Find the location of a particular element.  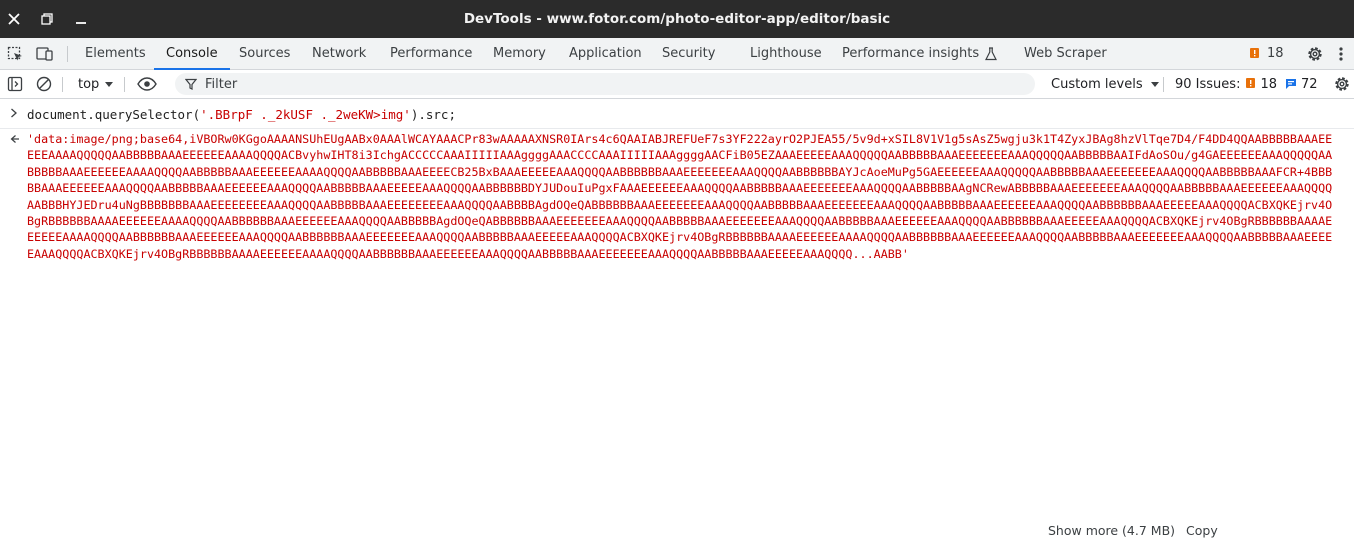

tab-elements: Elements is located at coordinates (115, 53).